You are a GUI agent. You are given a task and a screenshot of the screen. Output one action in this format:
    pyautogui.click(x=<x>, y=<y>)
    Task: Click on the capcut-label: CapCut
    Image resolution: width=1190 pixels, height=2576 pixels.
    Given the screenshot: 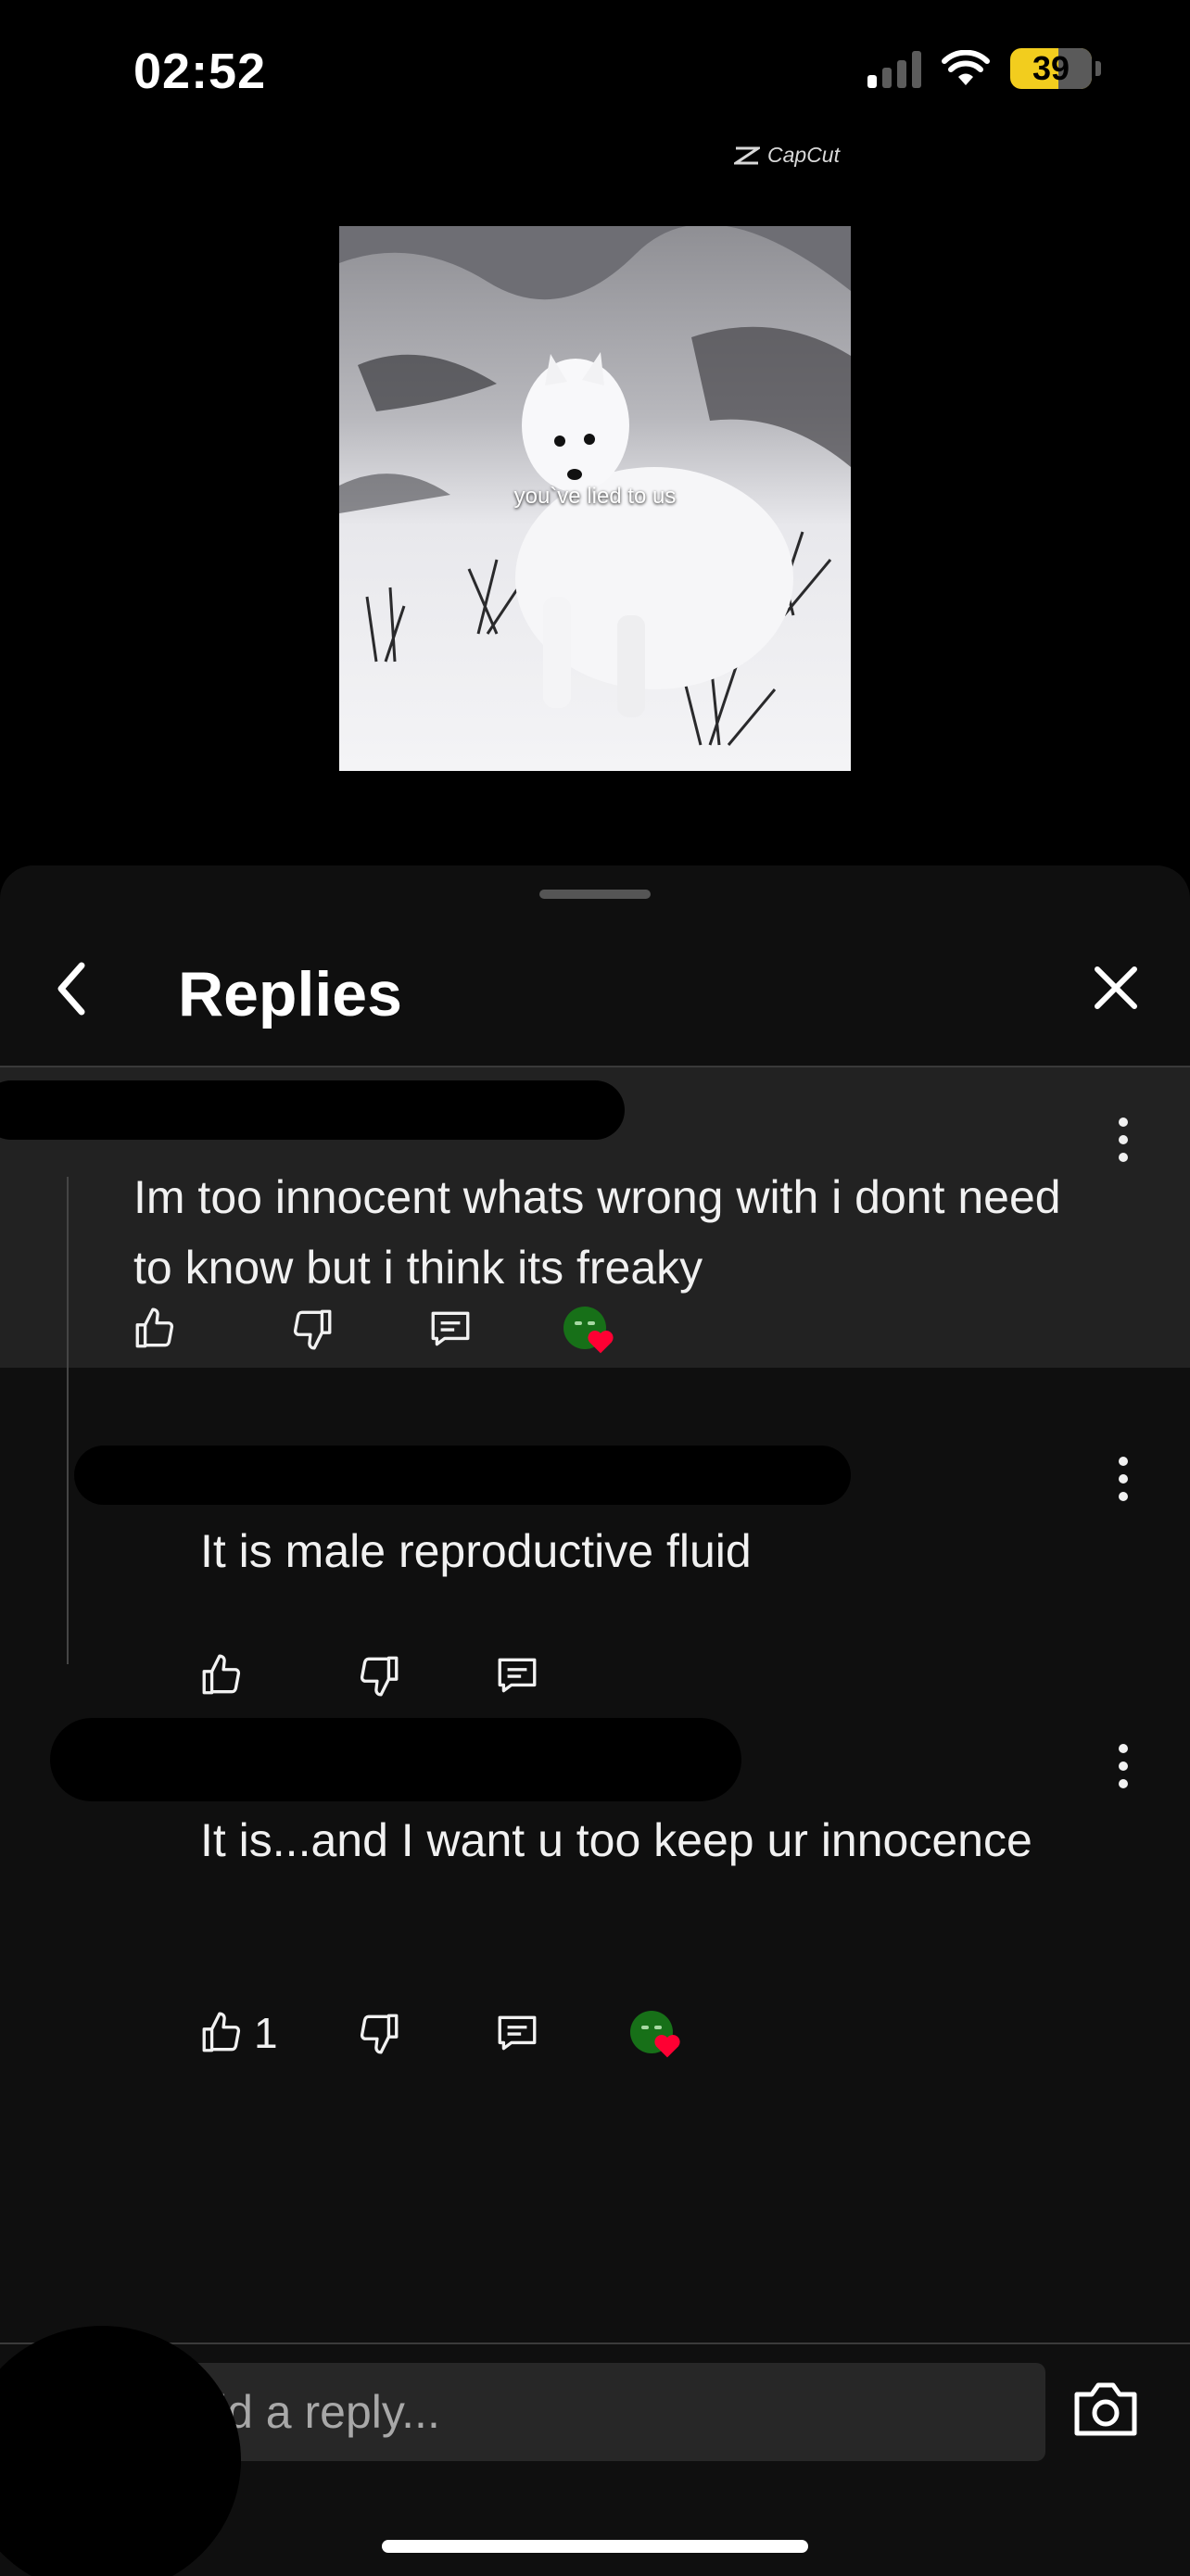 What is the action you would take?
    pyautogui.click(x=803, y=155)
    